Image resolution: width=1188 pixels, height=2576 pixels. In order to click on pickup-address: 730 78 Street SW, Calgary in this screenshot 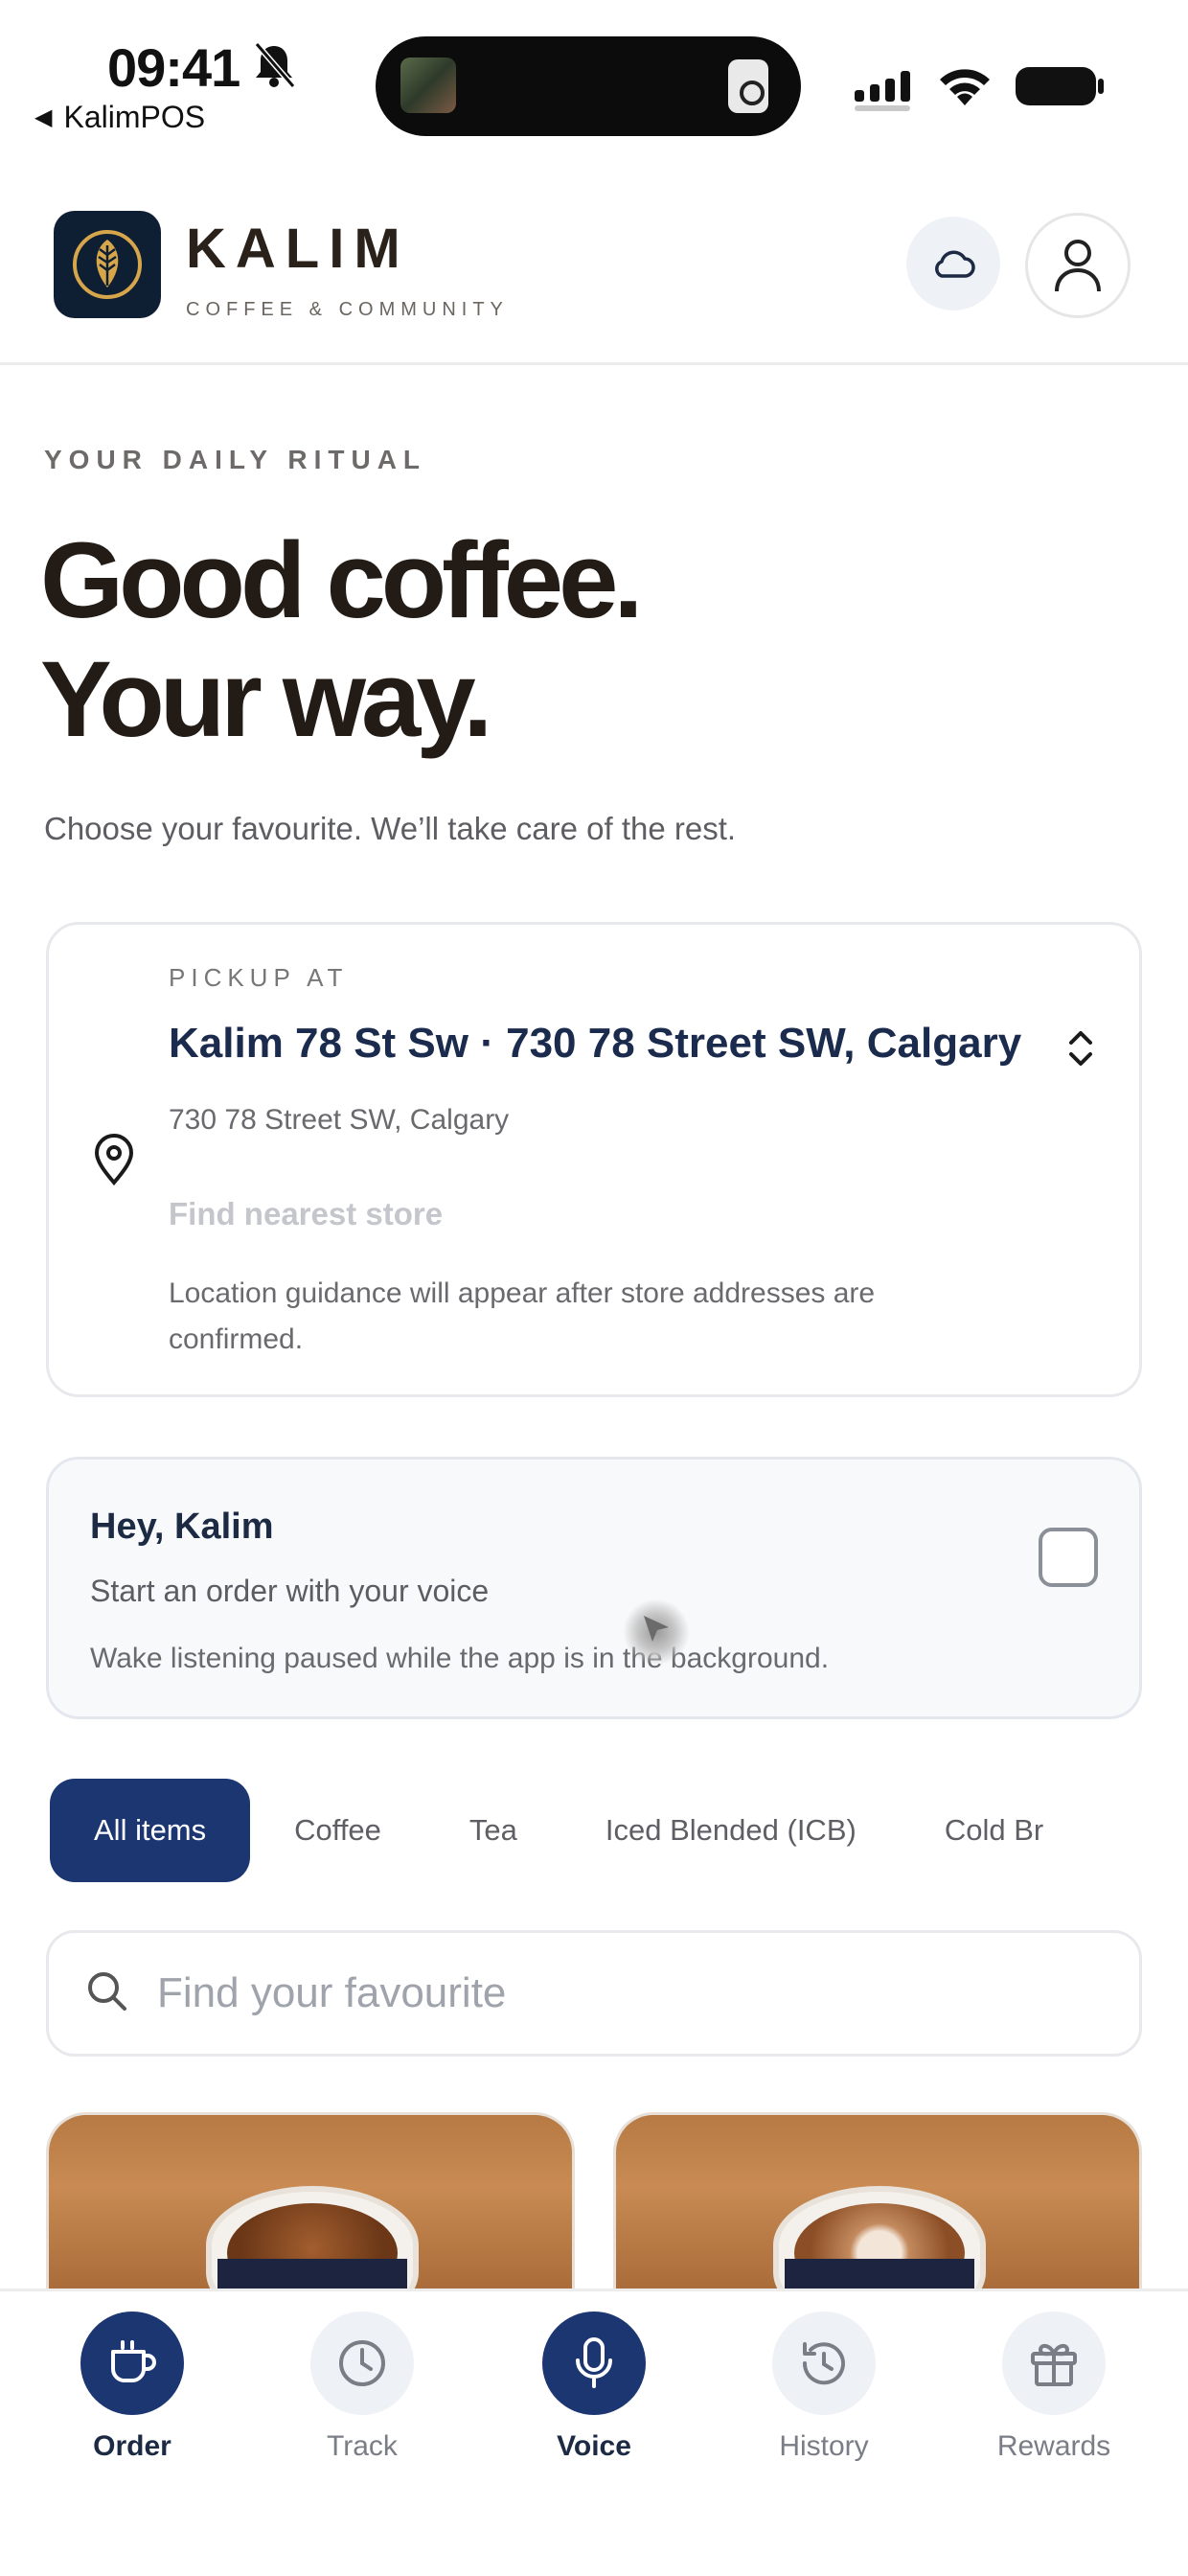, I will do `click(339, 1120)`.